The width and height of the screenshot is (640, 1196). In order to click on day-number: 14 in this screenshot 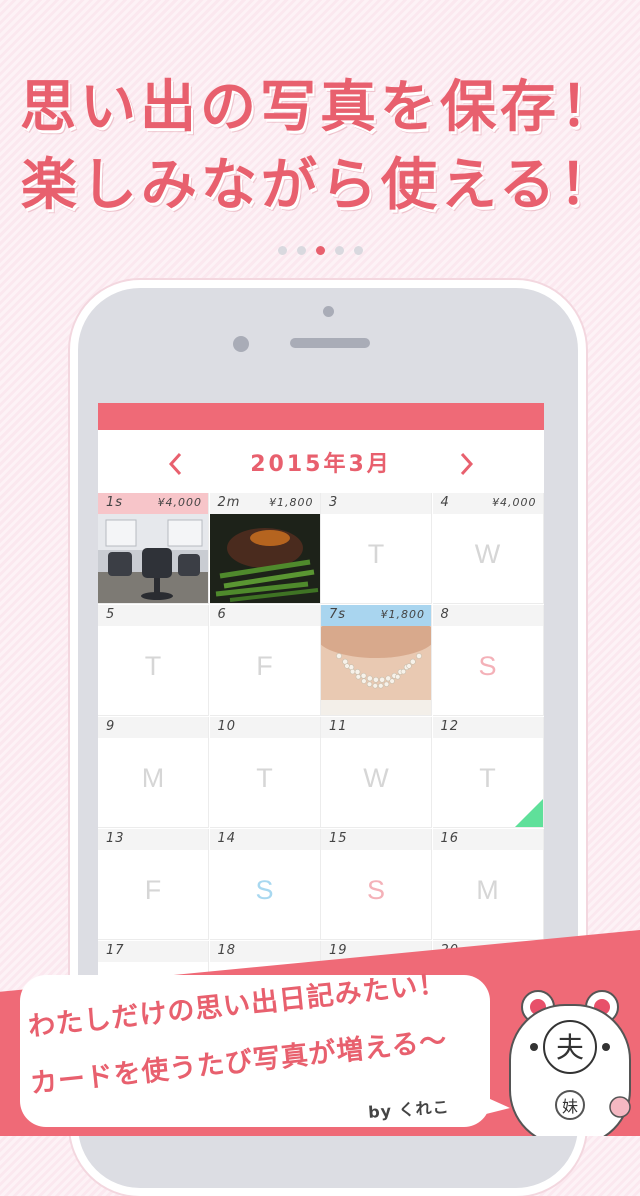, I will do `click(227, 838)`.